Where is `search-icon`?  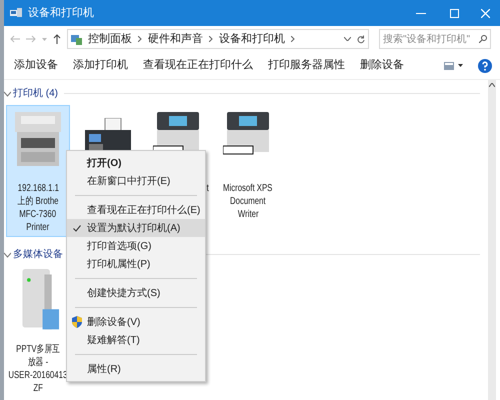 search-icon is located at coordinates (483, 39).